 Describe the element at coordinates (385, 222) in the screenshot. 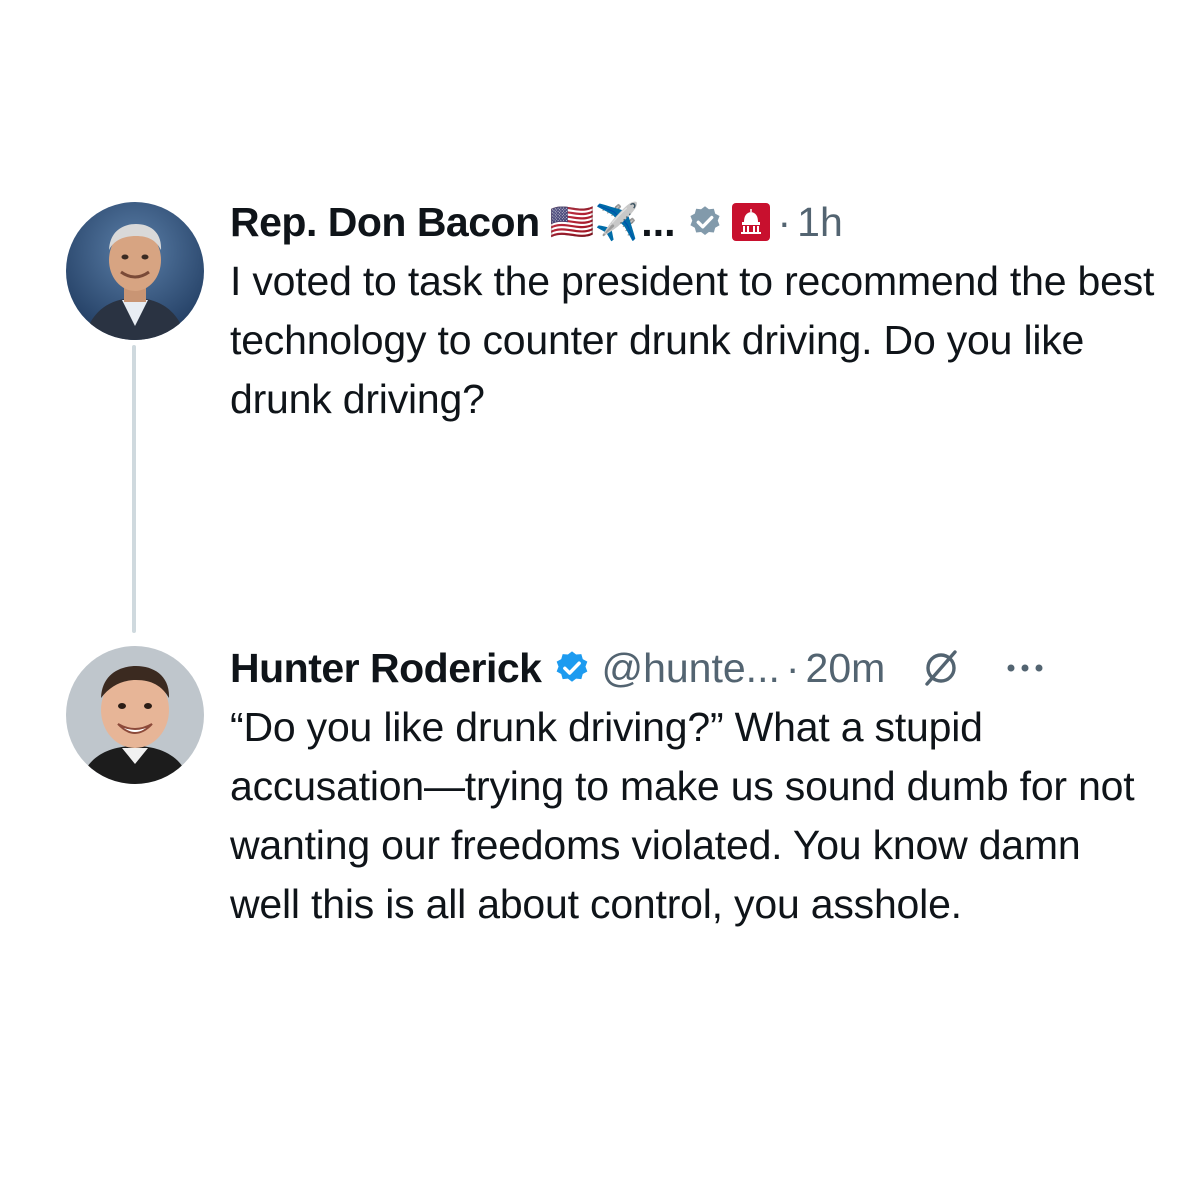

I see `author-name: Rep. Don Bacon` at that location.